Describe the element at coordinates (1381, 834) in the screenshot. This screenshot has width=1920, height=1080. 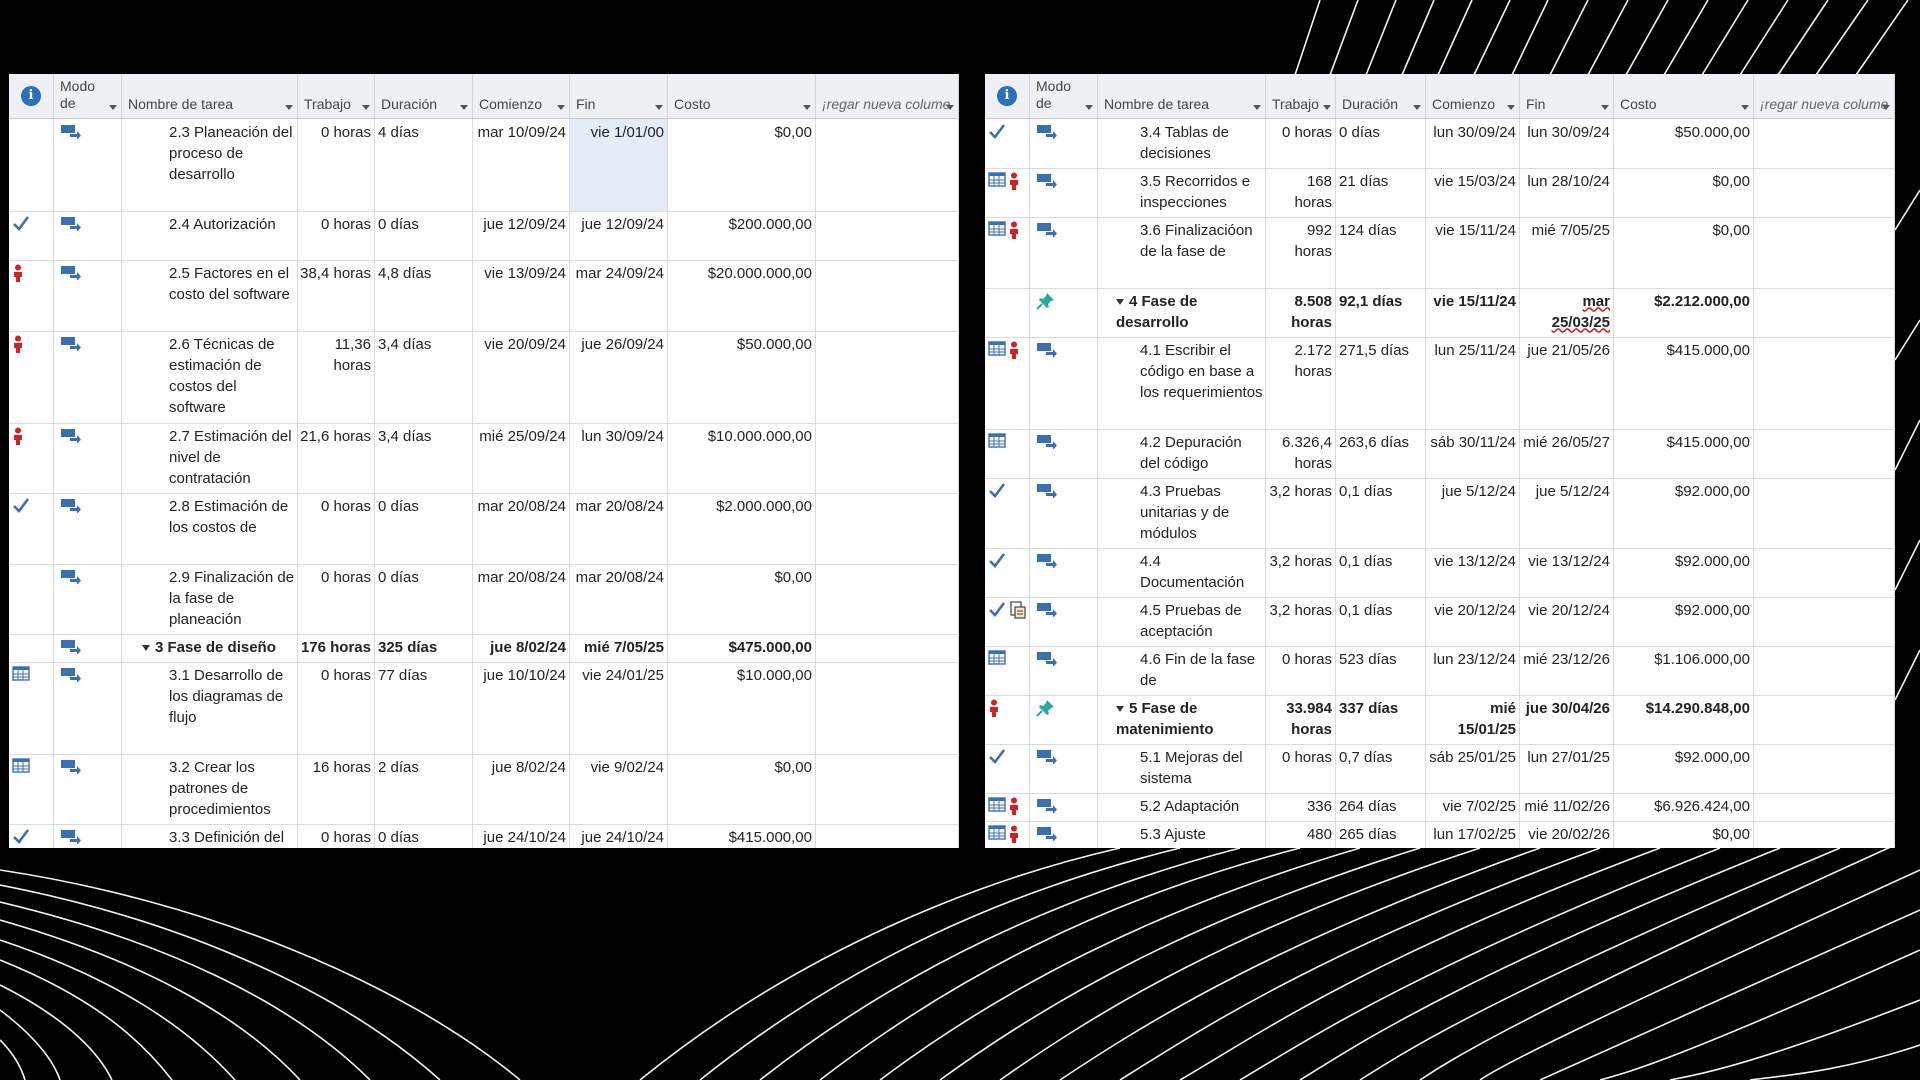
I see `cell-duration: 265 días` at that location.